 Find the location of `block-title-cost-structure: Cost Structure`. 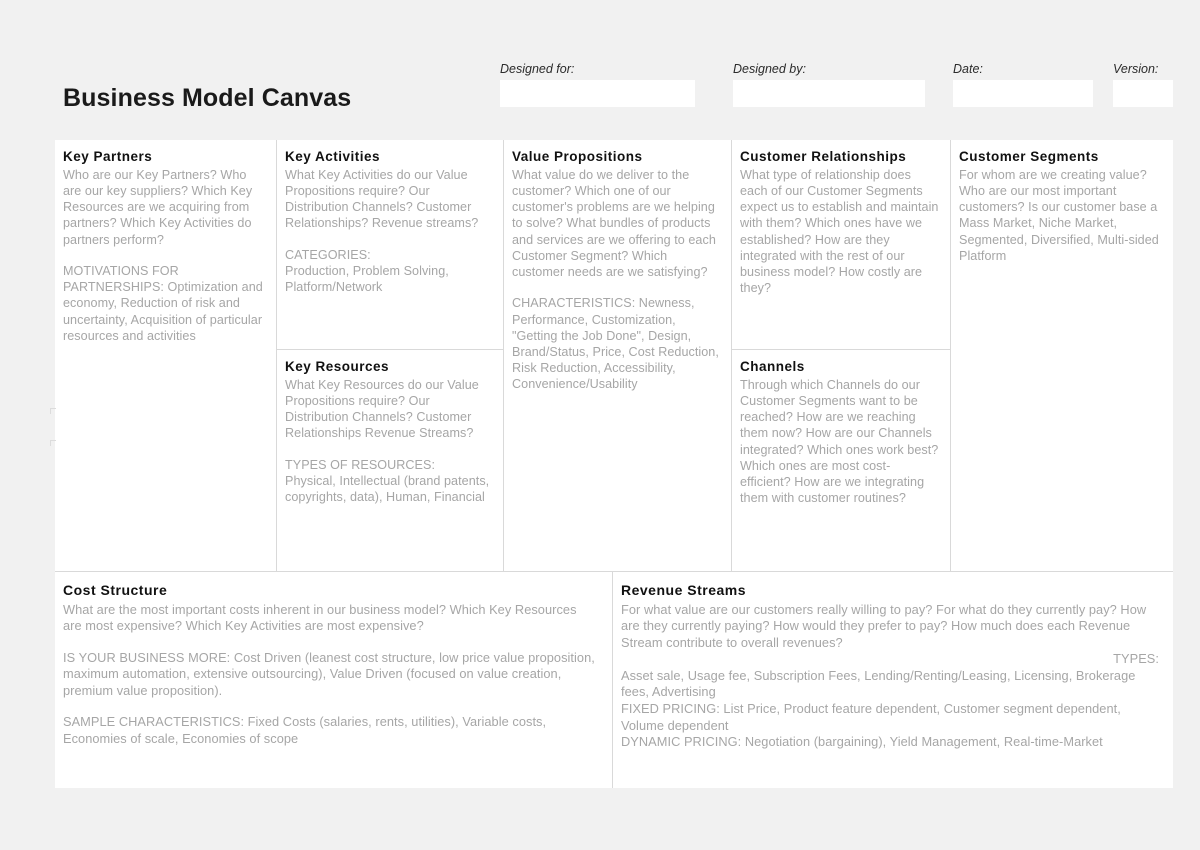

block-title-cost-structure: Cost Structure is located at coordinates (115, 590).